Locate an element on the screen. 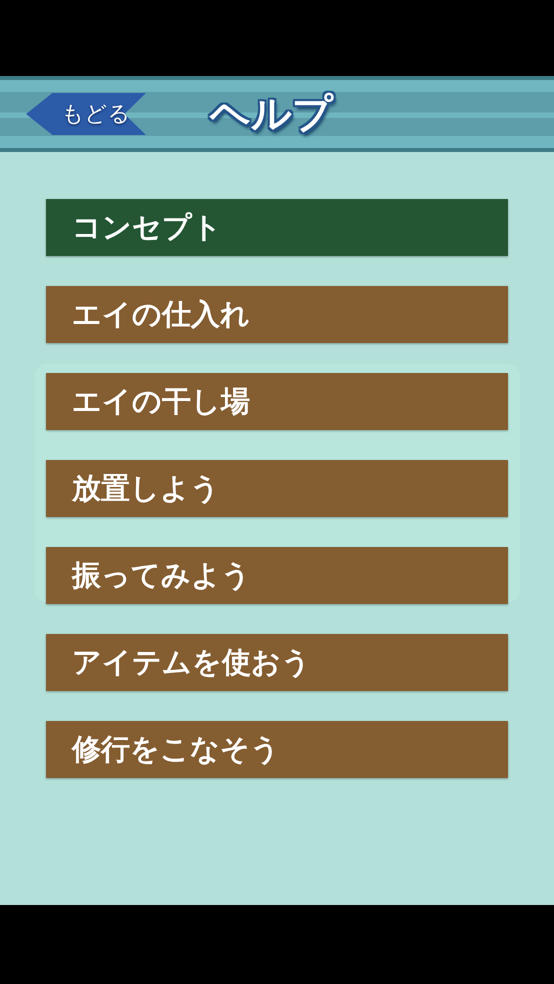 Image resolution: width=554 pixels, height=984 pixels. menu-item: 修行をこなそう is located at coordinates (277, 749).